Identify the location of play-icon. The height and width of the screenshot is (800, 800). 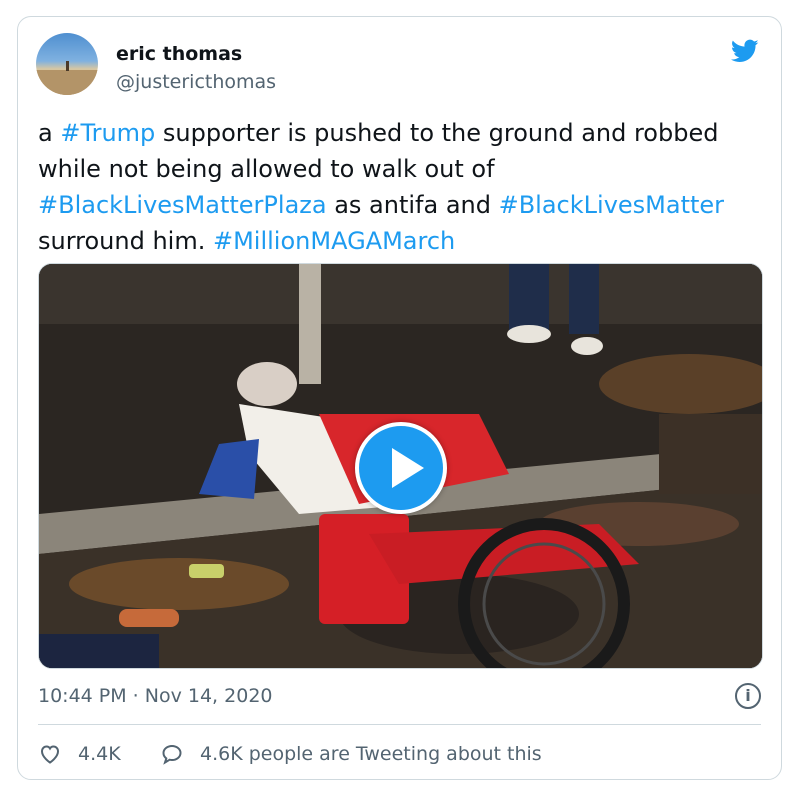
(408, 468).